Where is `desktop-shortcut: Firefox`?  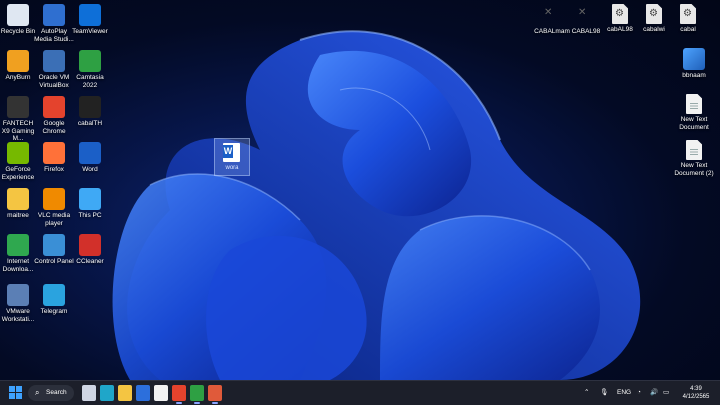
desktop-shortcut: Firefox is located at coordinates (54, 158).